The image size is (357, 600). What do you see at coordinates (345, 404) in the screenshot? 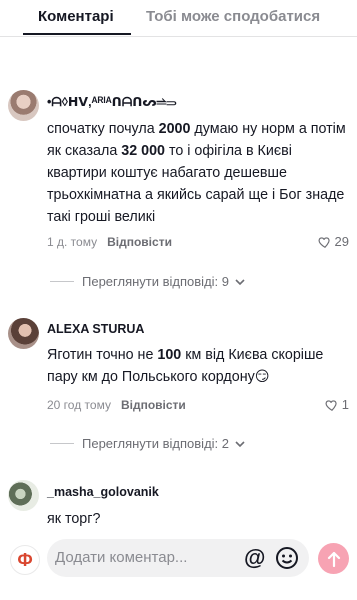
I see `like-count: 1` at bounding box center [345, 404].